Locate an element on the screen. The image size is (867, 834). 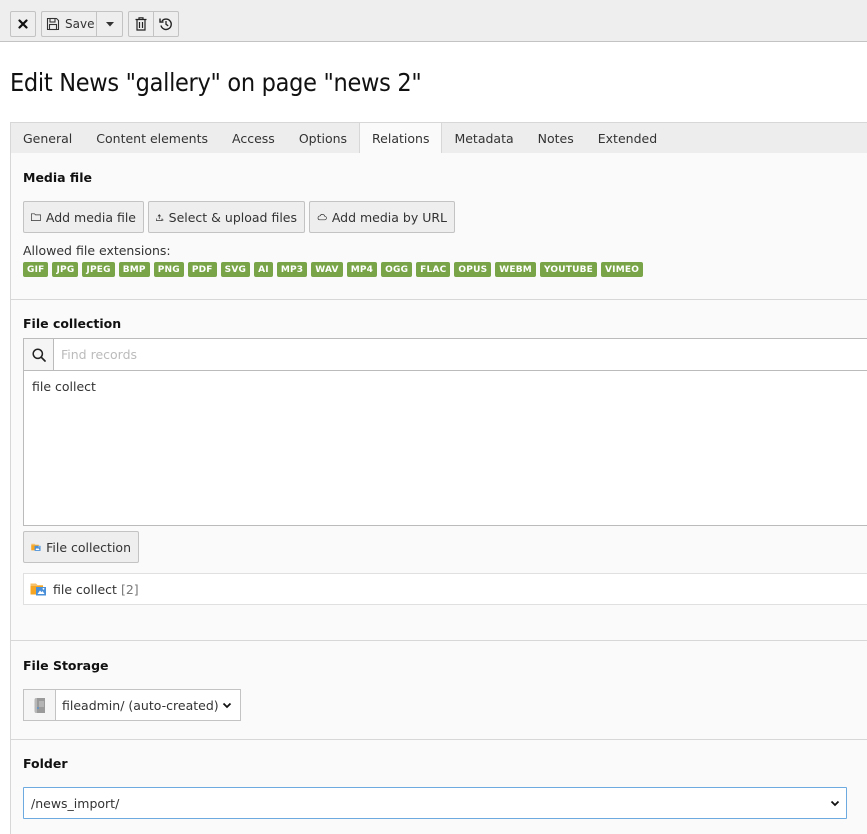
extension-badge: OGG is located at coordinates (397, 269).